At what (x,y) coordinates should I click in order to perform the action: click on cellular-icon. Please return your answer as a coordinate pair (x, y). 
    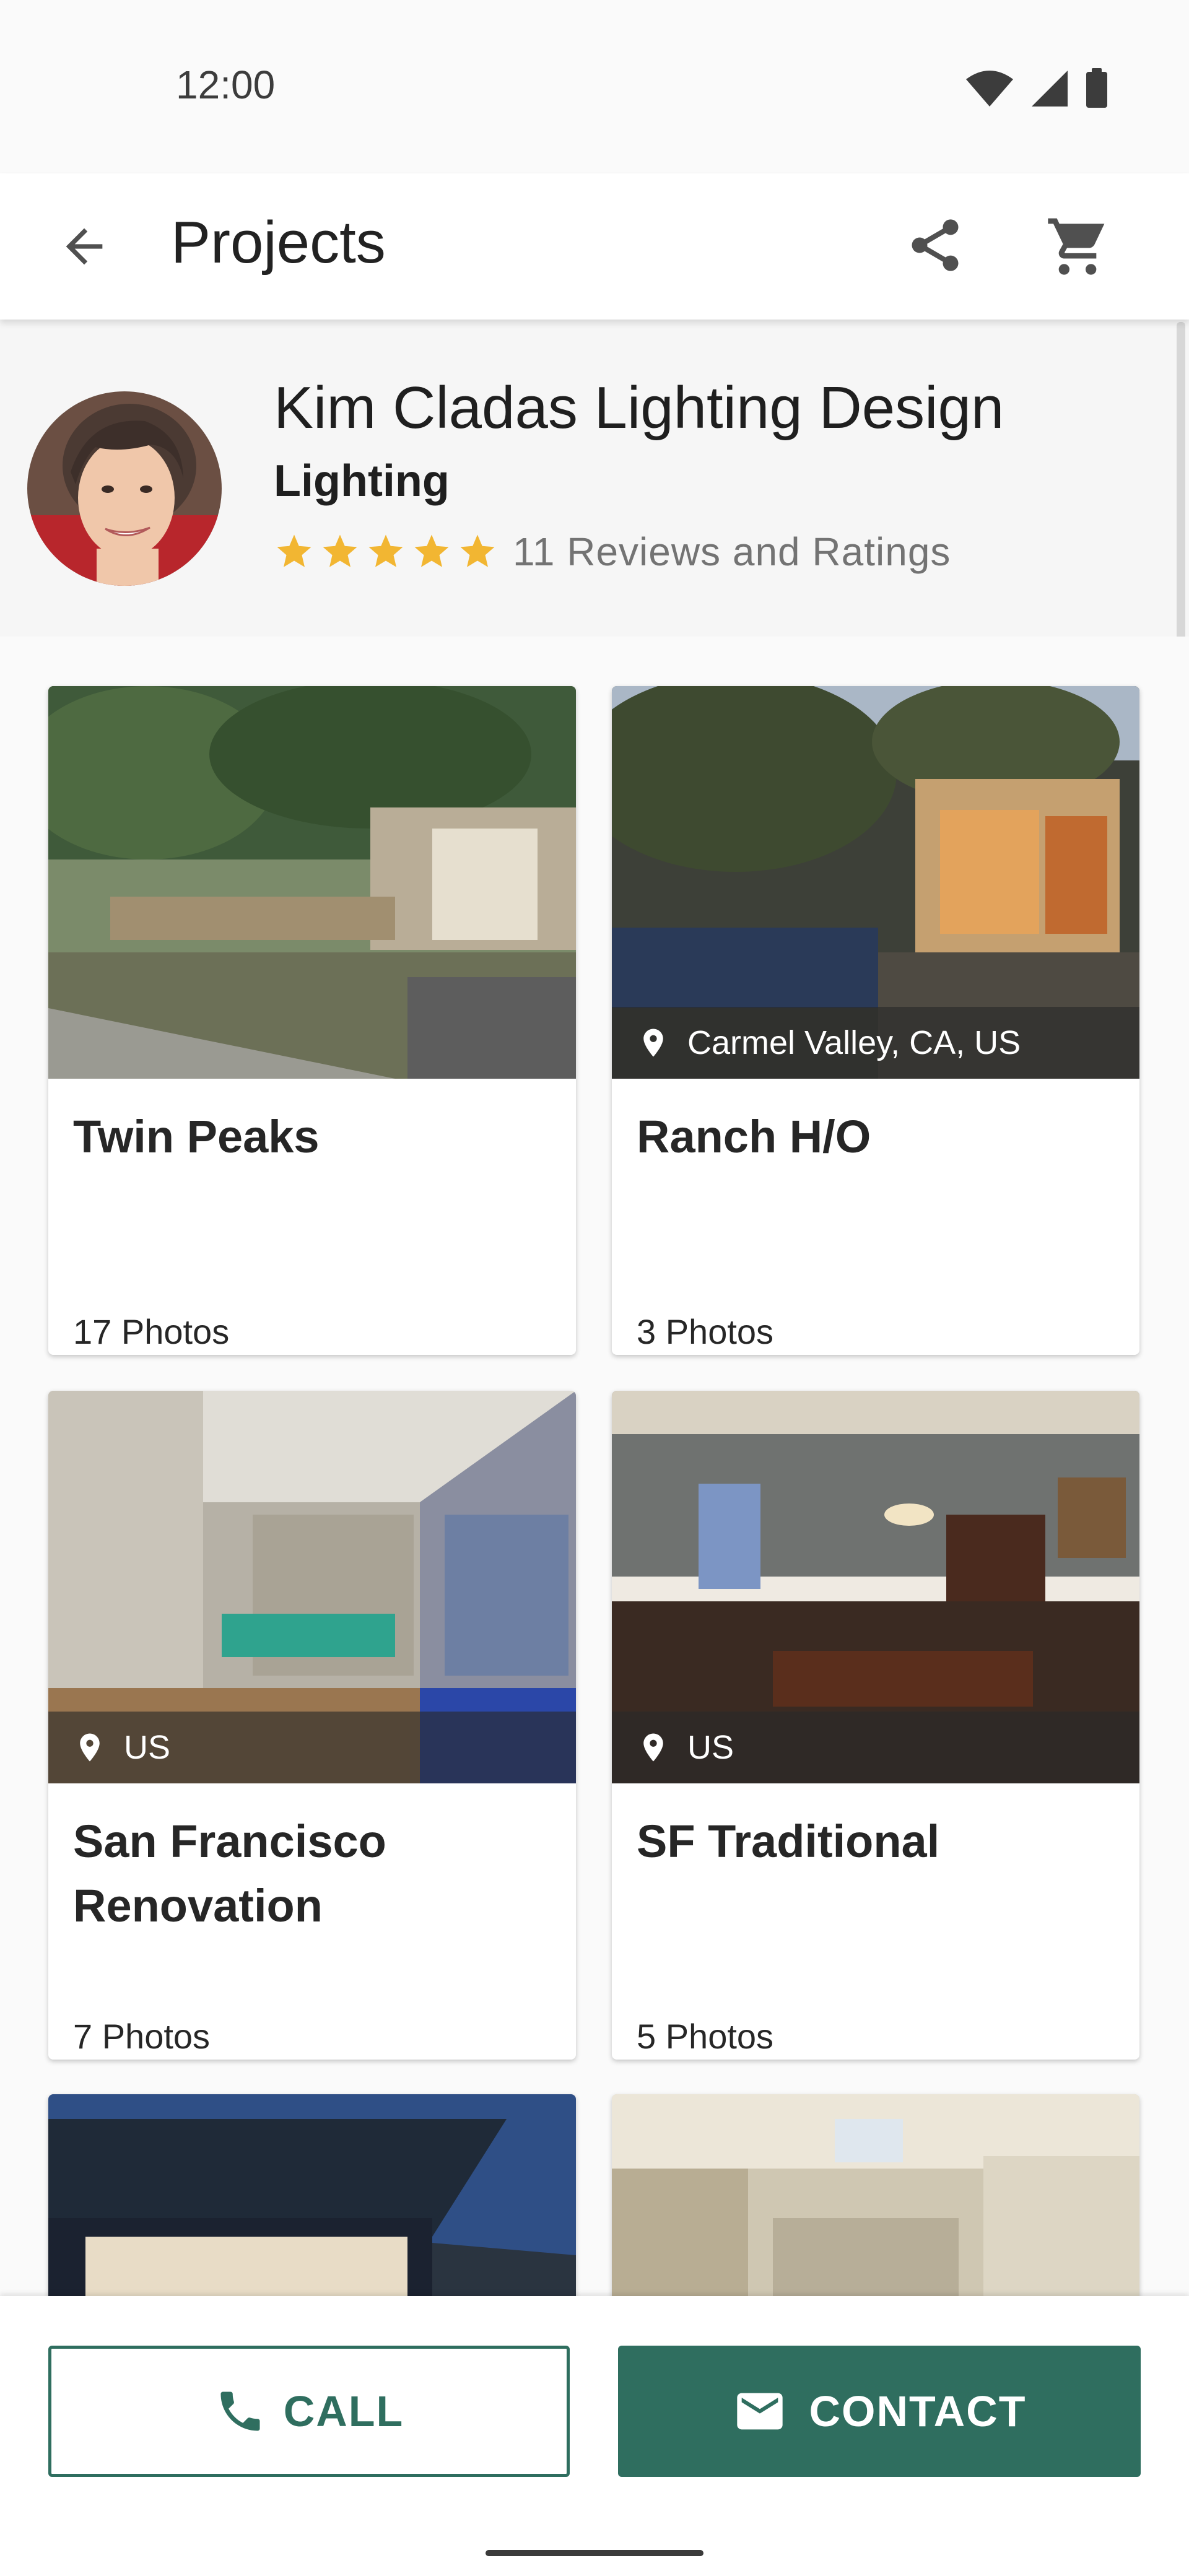
    Looking at the image, I should click on (1050, 89).